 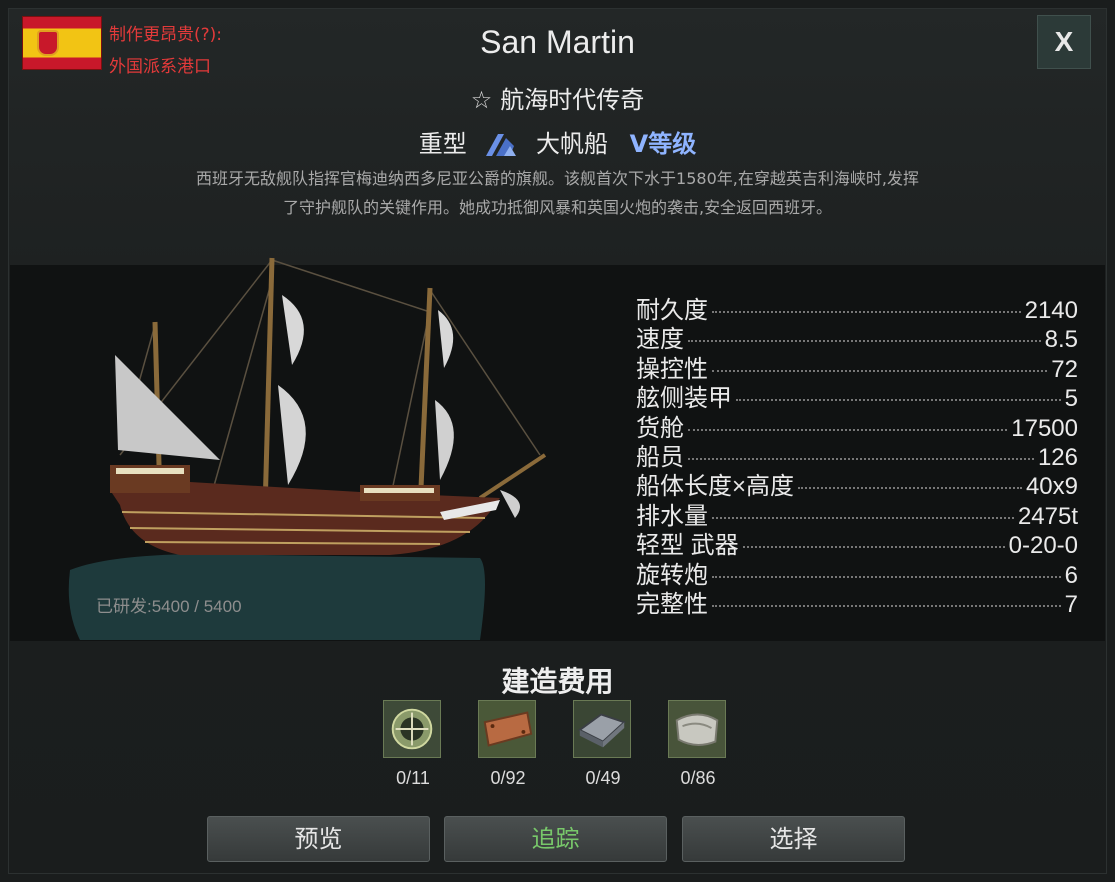 I want to click on cost-item: 0/86, so click(x=698, y=744).